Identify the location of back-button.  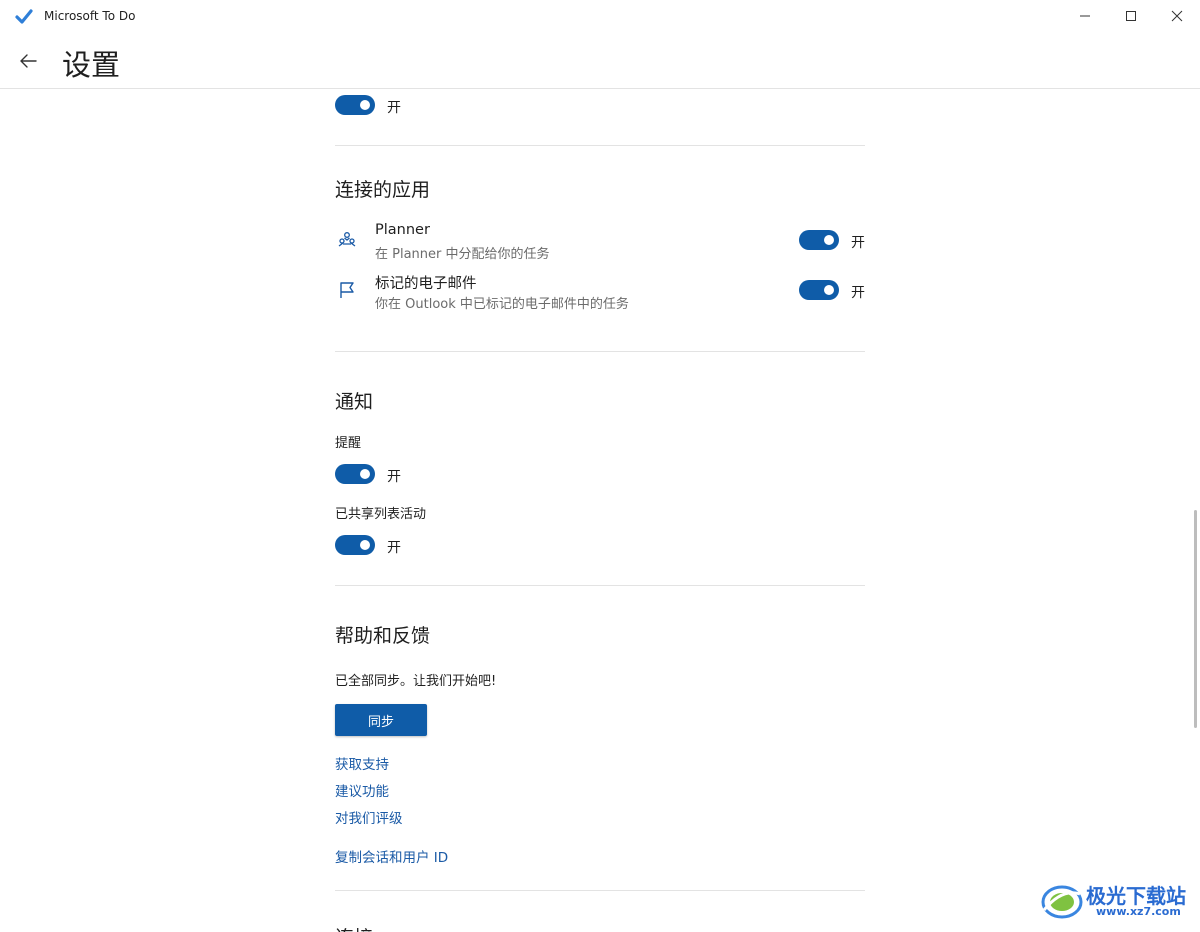
(28, 61).